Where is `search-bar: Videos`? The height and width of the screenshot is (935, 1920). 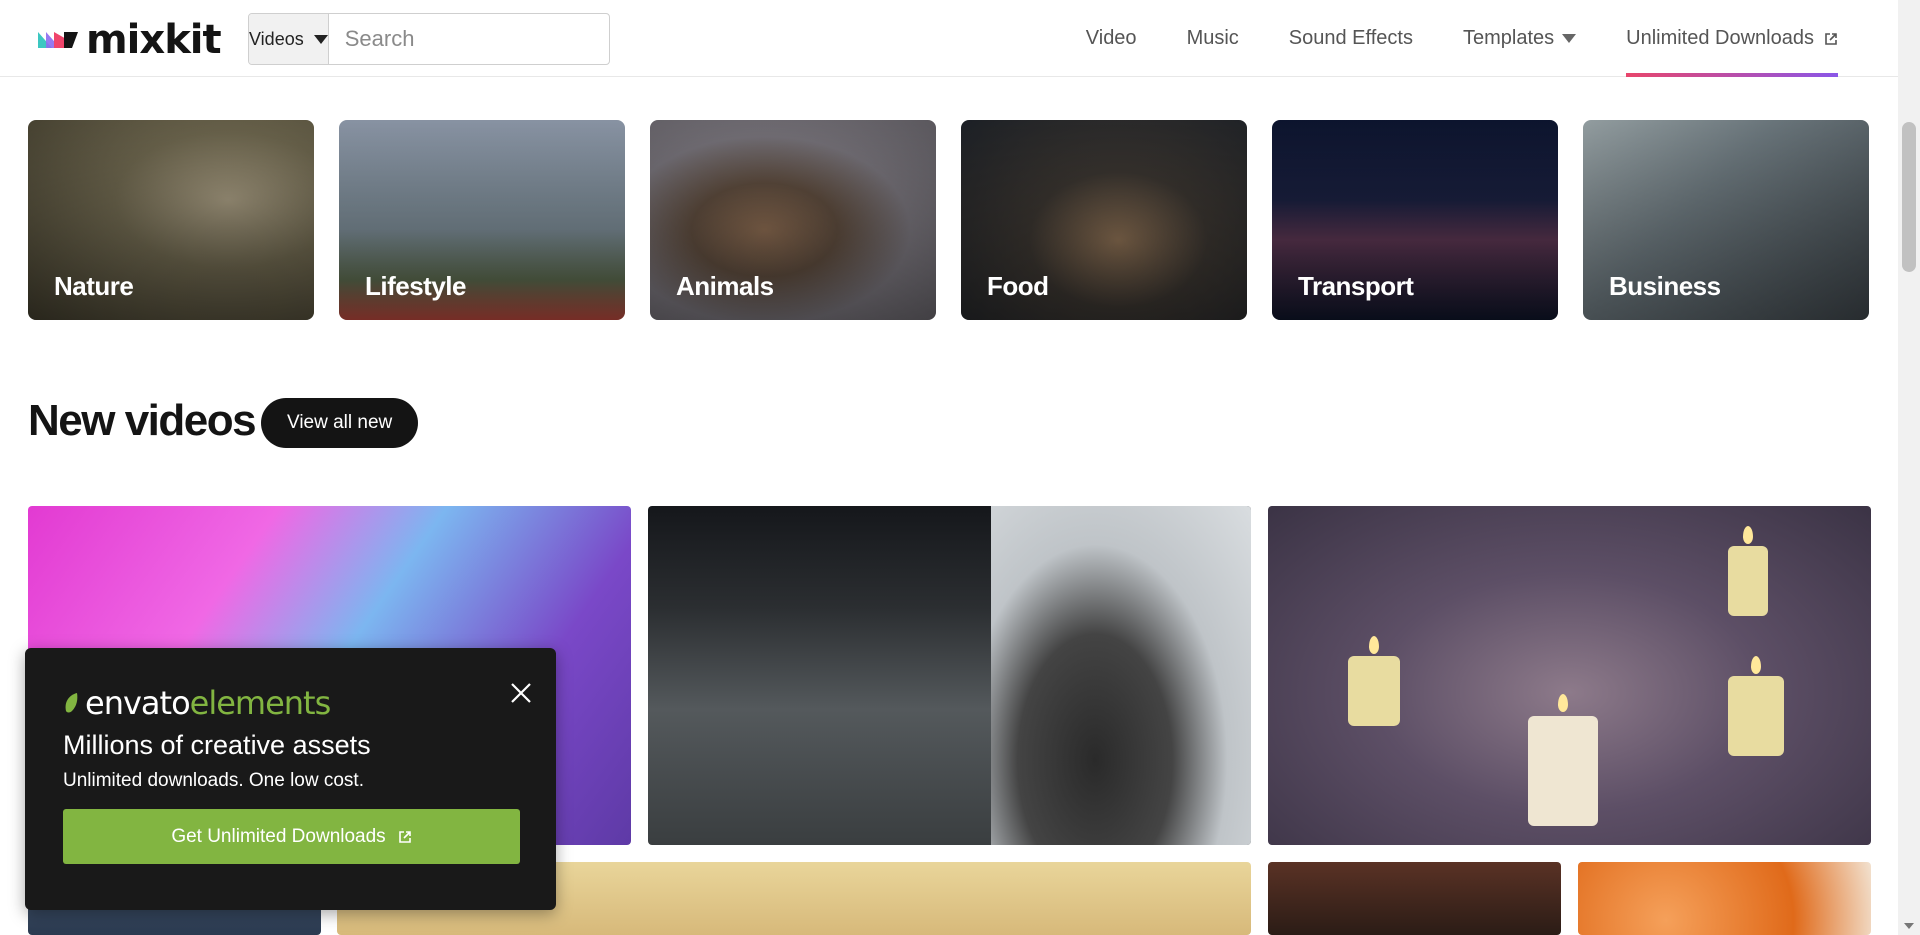 search-bar: Videos is located at coordinates (429, 39).